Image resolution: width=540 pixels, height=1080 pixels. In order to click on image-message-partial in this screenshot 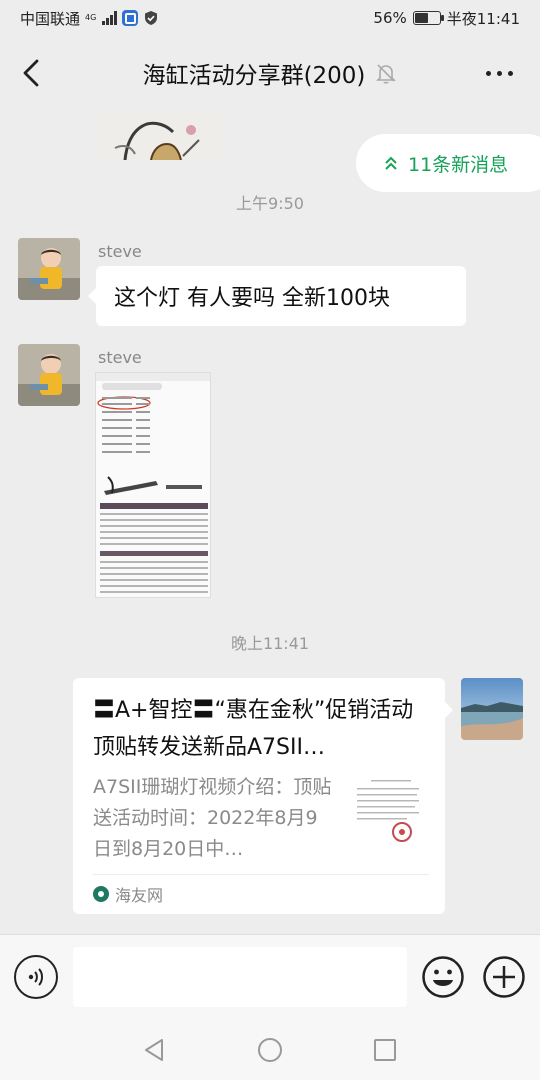, I will do `click(159, 135)`.